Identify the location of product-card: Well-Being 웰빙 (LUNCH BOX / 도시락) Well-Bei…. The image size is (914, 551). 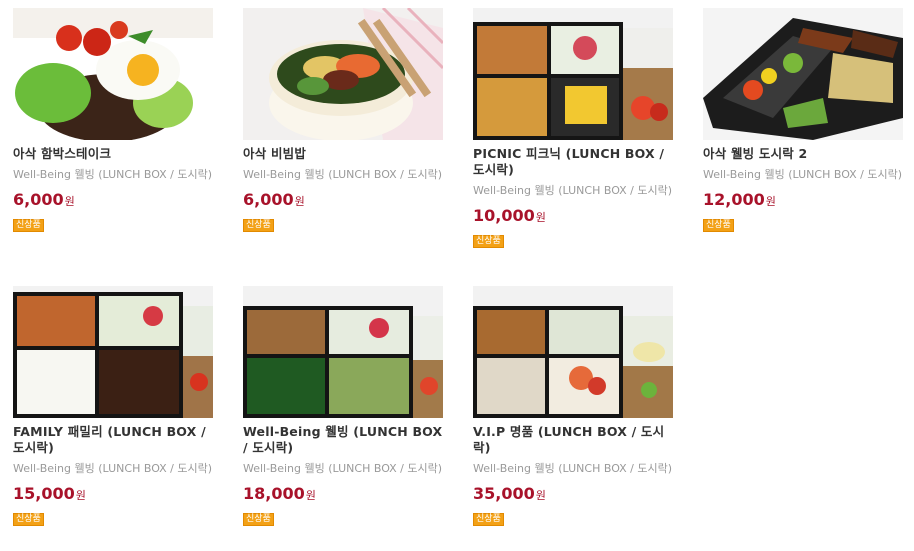
(343, 406).